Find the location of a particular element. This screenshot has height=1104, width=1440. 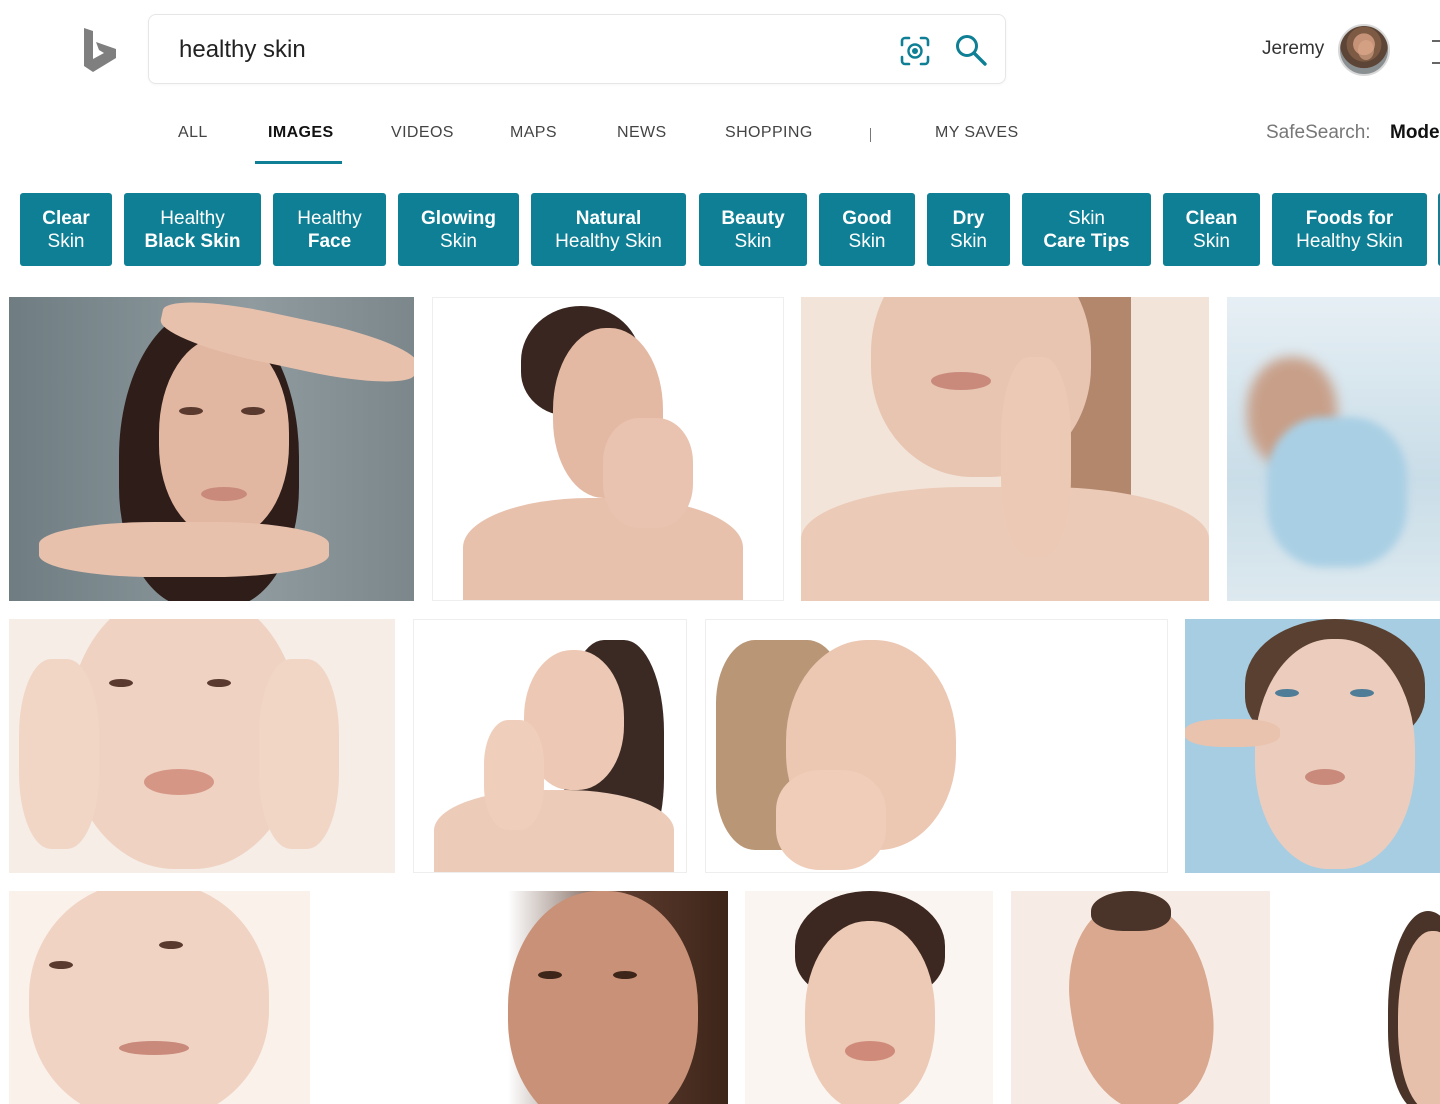

chip-good-skin: Good Skin is located at coordinates (867, 229).